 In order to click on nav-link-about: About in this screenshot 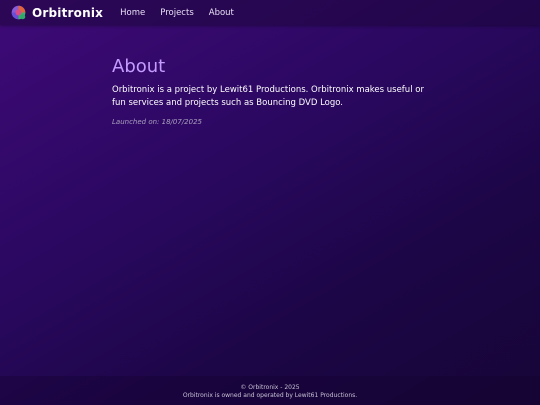, I will do `click(221, 13)`.